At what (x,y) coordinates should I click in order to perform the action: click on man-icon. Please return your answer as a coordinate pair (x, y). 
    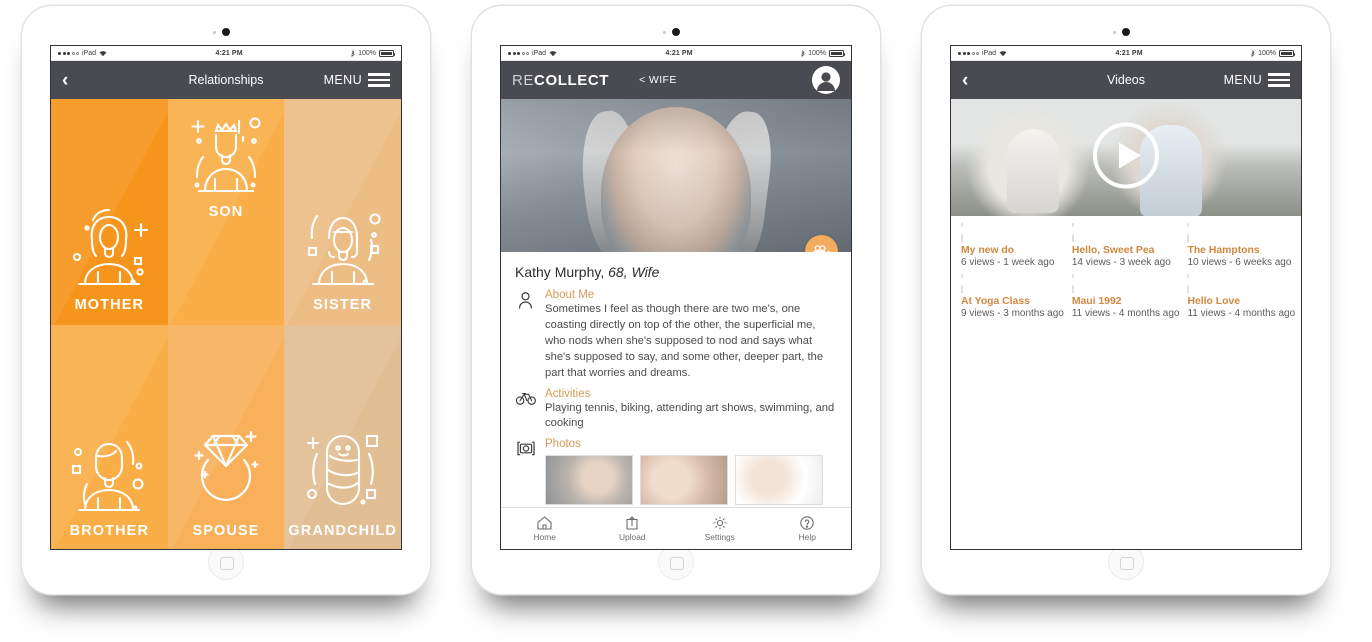
    Looking at the image, I should click on (108, 476).